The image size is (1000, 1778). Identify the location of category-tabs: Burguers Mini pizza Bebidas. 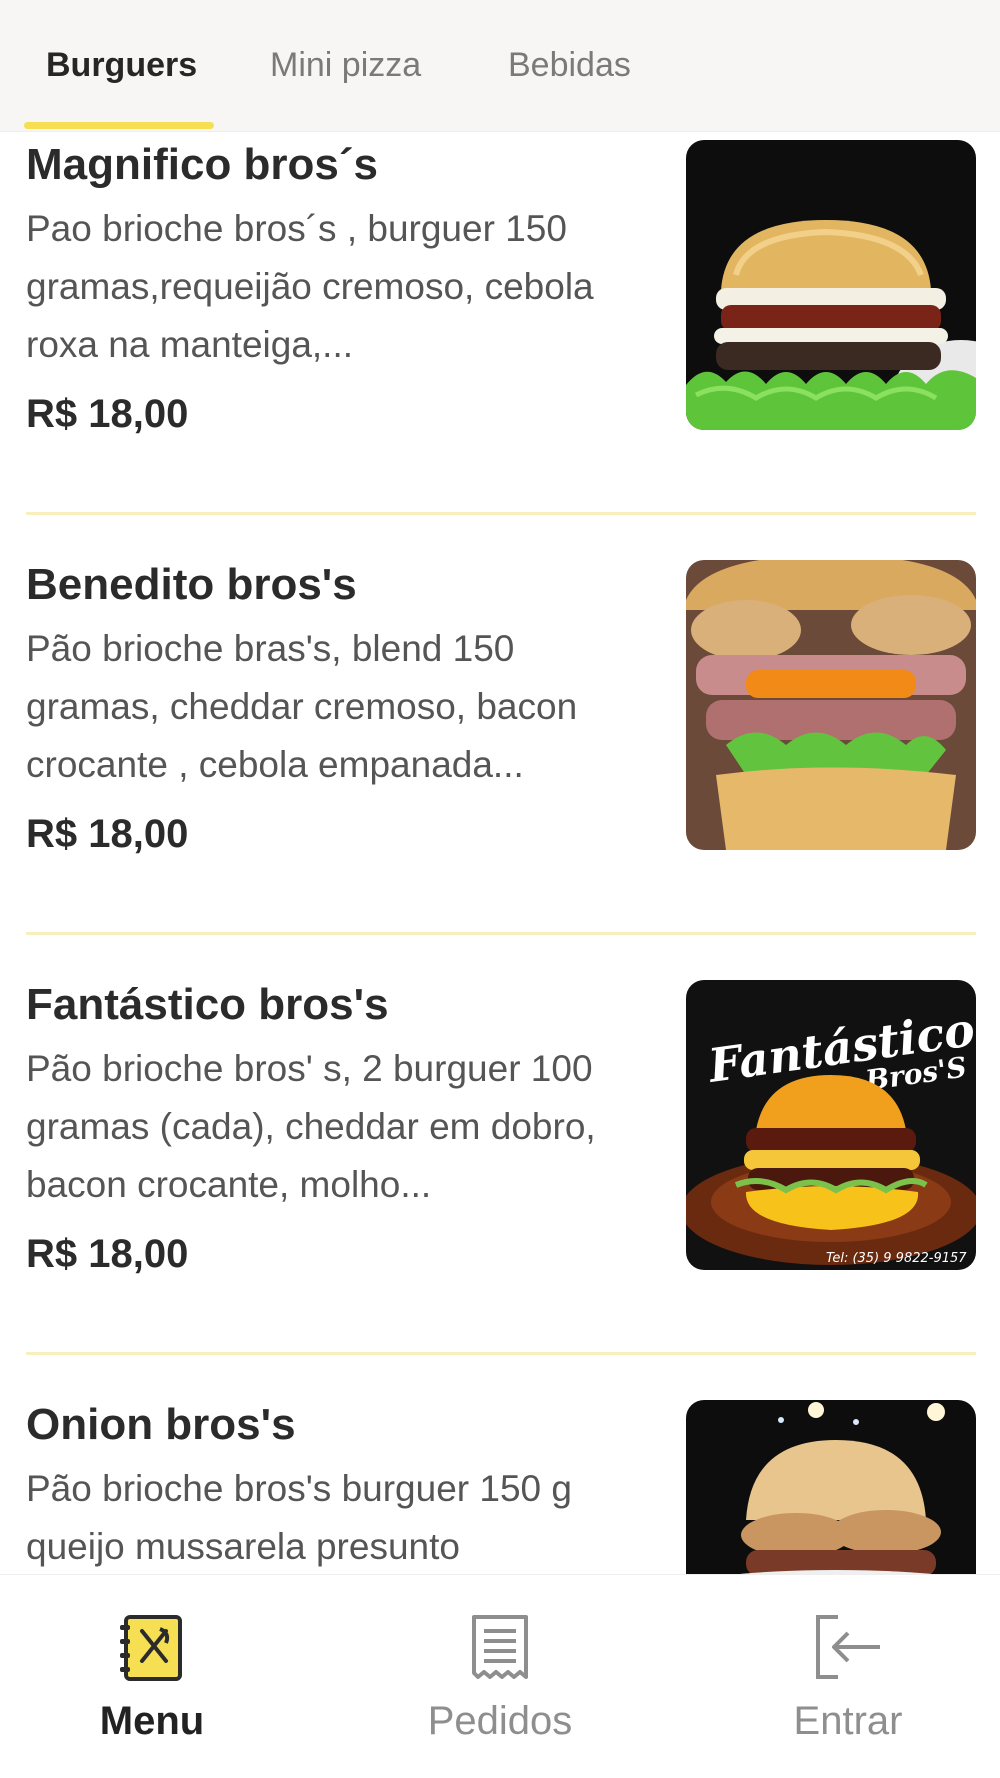
(500, 66).